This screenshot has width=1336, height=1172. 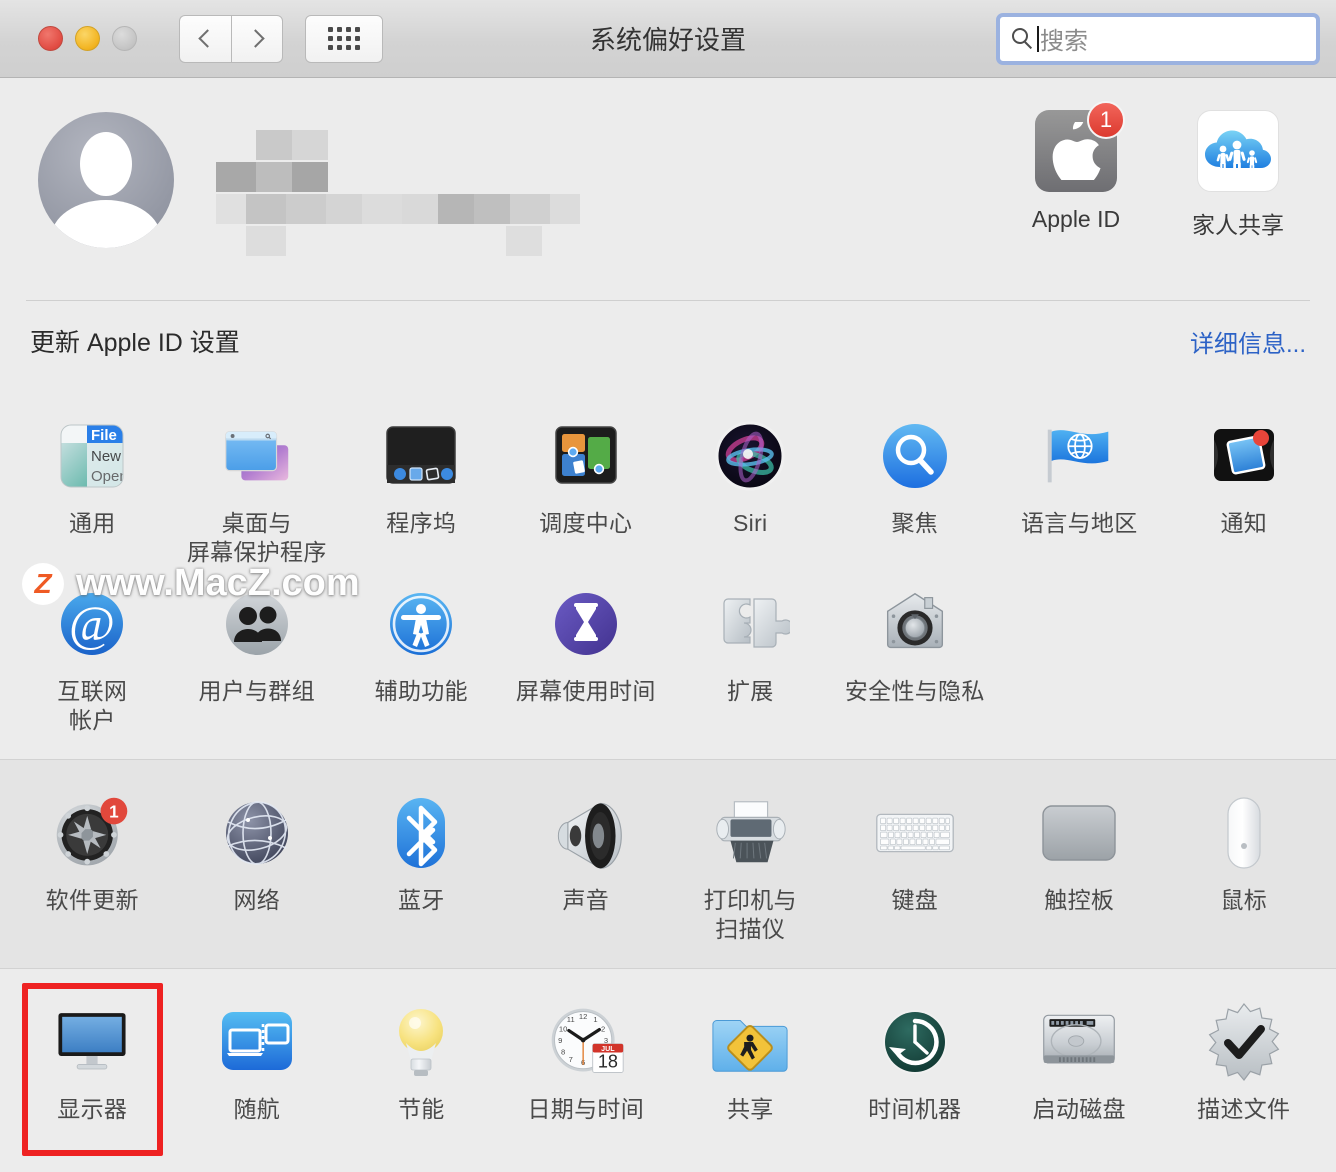 I want to click on pref-label: 蓝牙, so click(x=421, y=899).